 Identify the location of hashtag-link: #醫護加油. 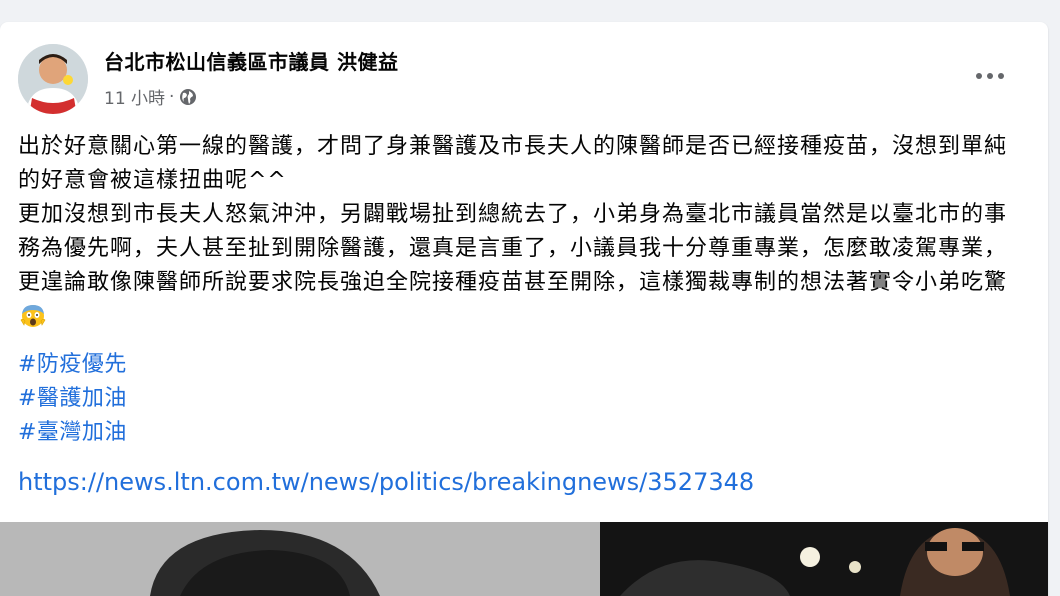
(72, 399).